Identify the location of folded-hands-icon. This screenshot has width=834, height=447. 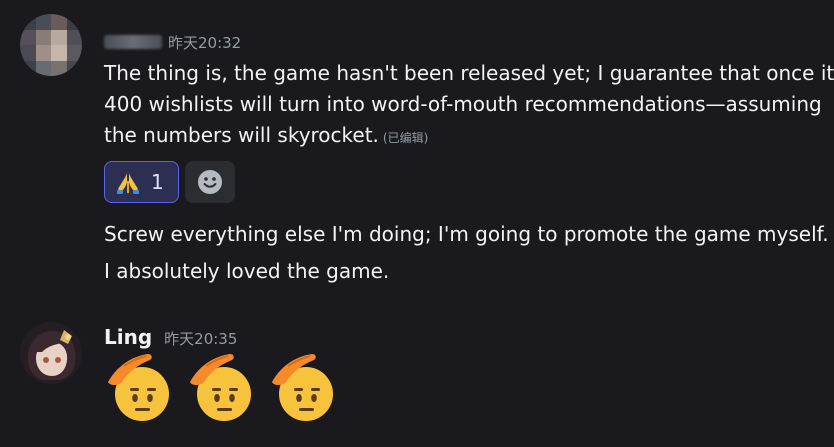
(128, 183).